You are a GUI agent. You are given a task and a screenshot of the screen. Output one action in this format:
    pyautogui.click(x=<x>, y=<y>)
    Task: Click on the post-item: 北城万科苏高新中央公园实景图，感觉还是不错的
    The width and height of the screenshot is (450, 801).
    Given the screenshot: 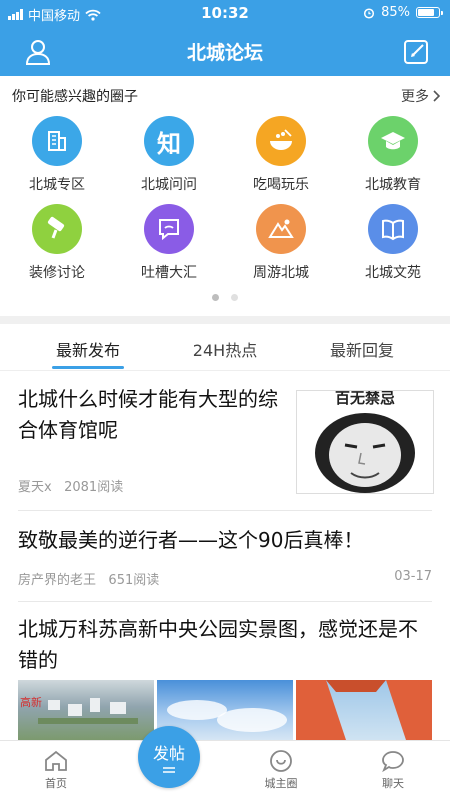 What is the action you would take?
    pyautogui.click(x=225, y=647)
    